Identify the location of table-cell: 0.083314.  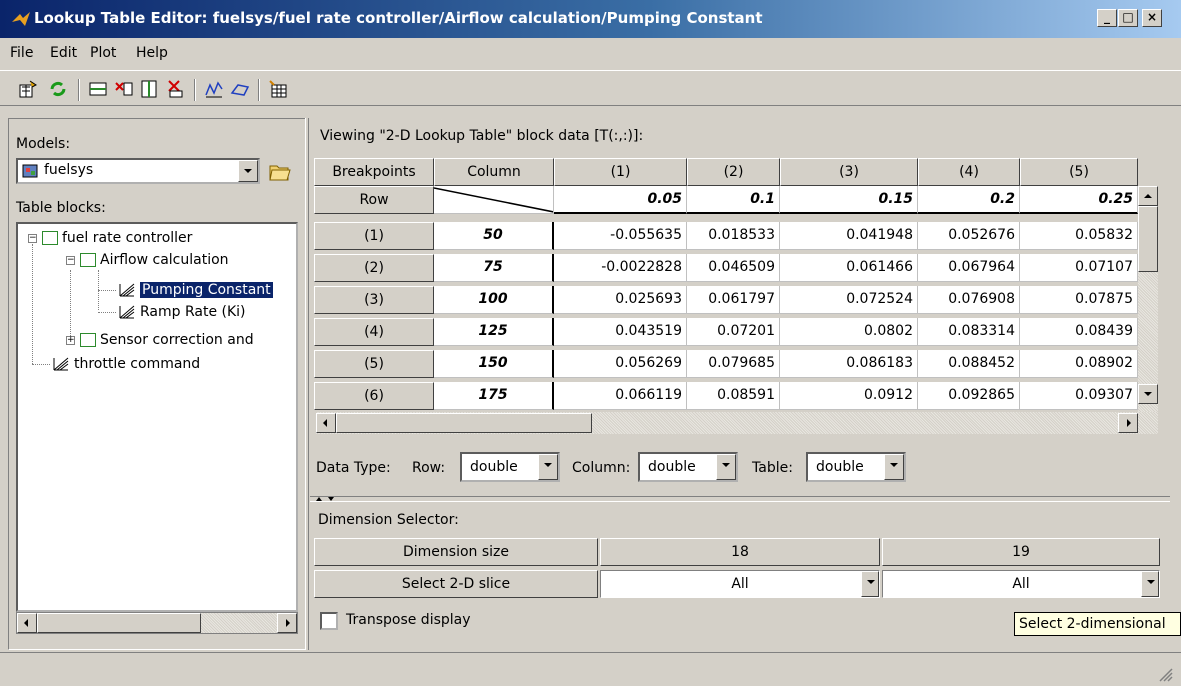
(969, 332).